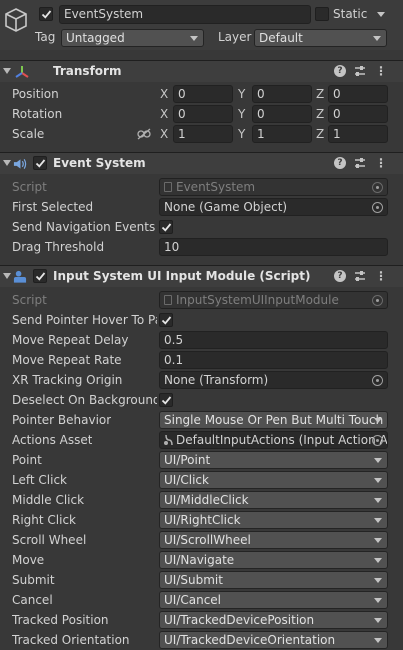 The image size is (403, 650). I want to click on xr-origin-value: None (Transform), so click(216, 380).